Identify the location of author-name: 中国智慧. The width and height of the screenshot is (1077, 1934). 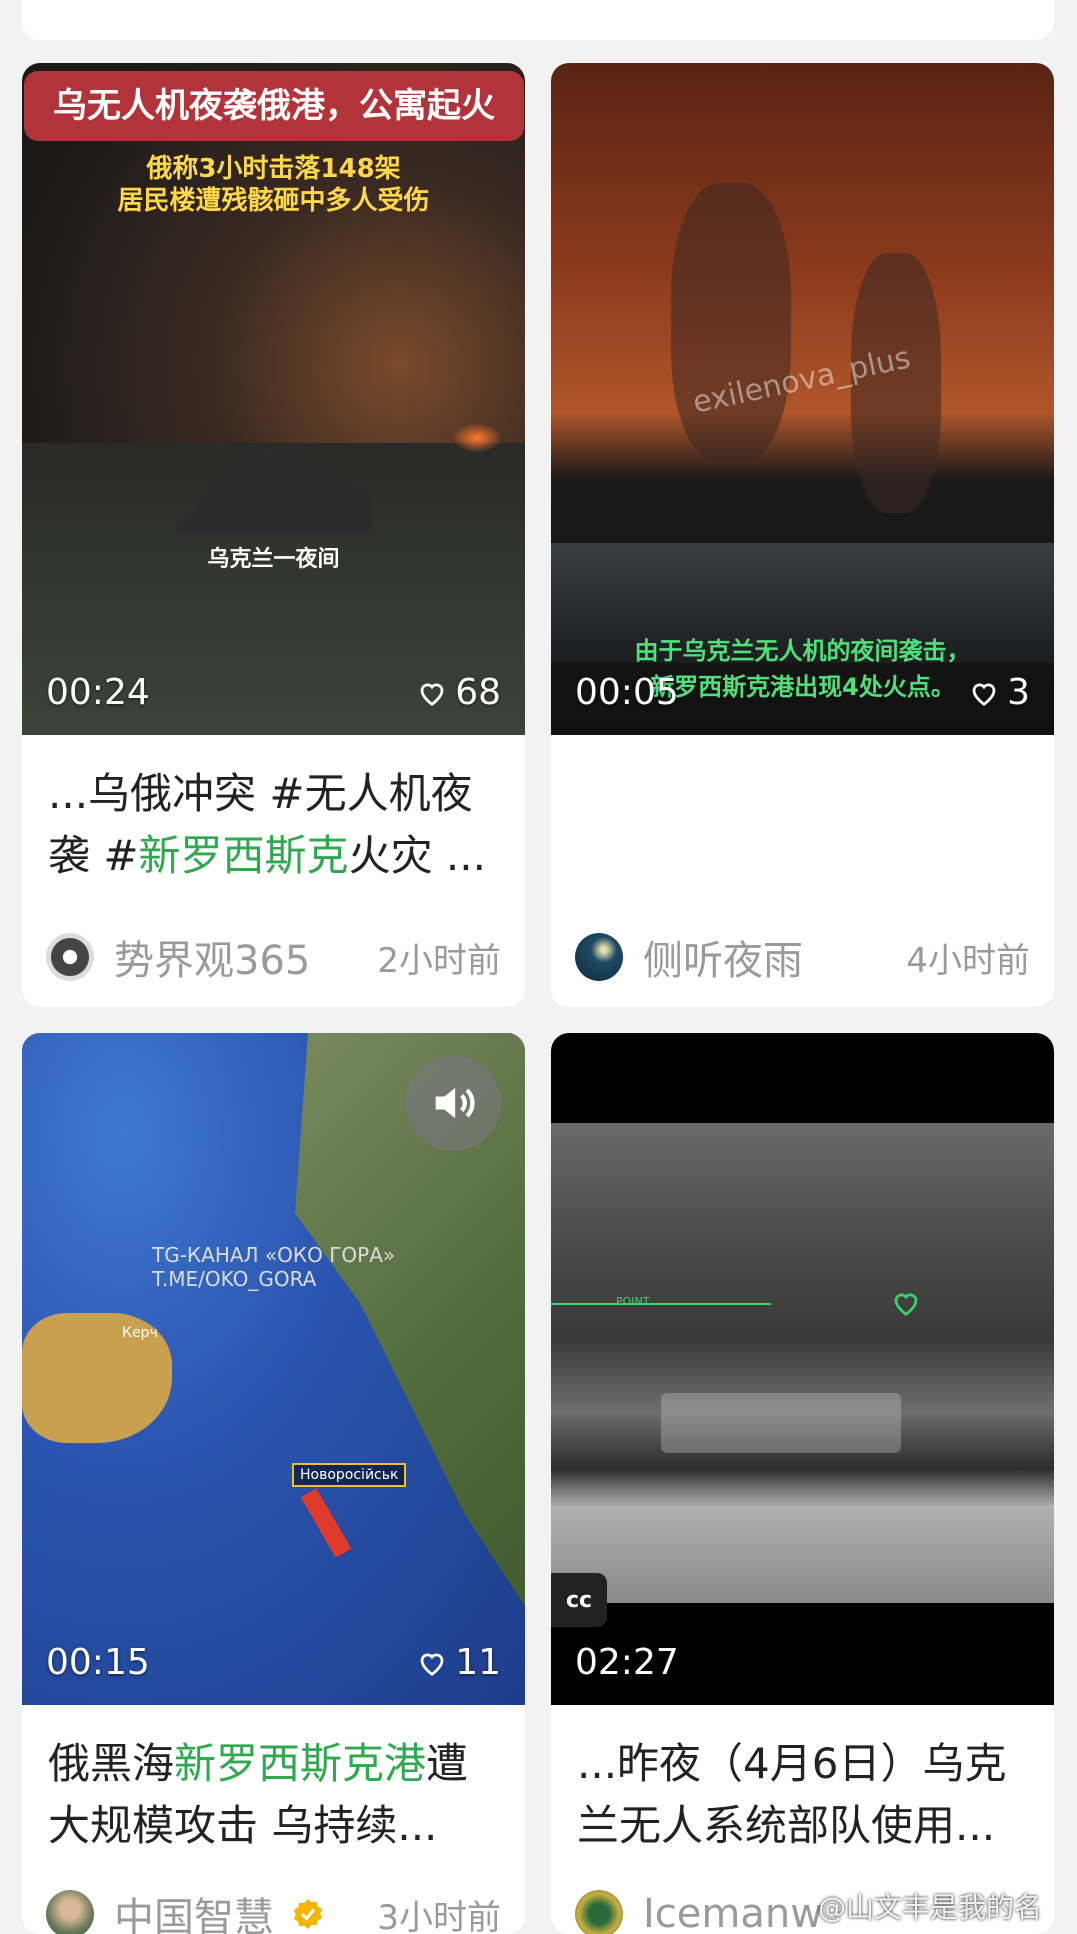
(194, 1909).